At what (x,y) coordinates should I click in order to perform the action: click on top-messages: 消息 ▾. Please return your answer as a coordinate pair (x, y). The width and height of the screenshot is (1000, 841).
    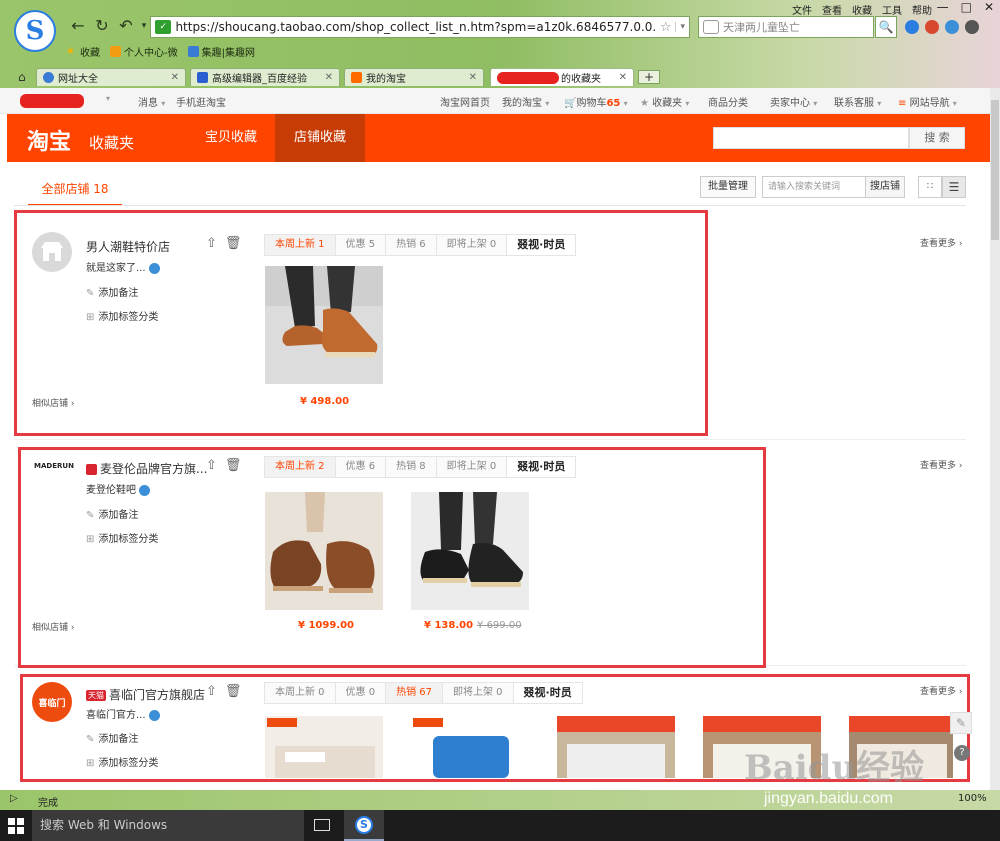
    Looking at the image, I should click on (151, 101).